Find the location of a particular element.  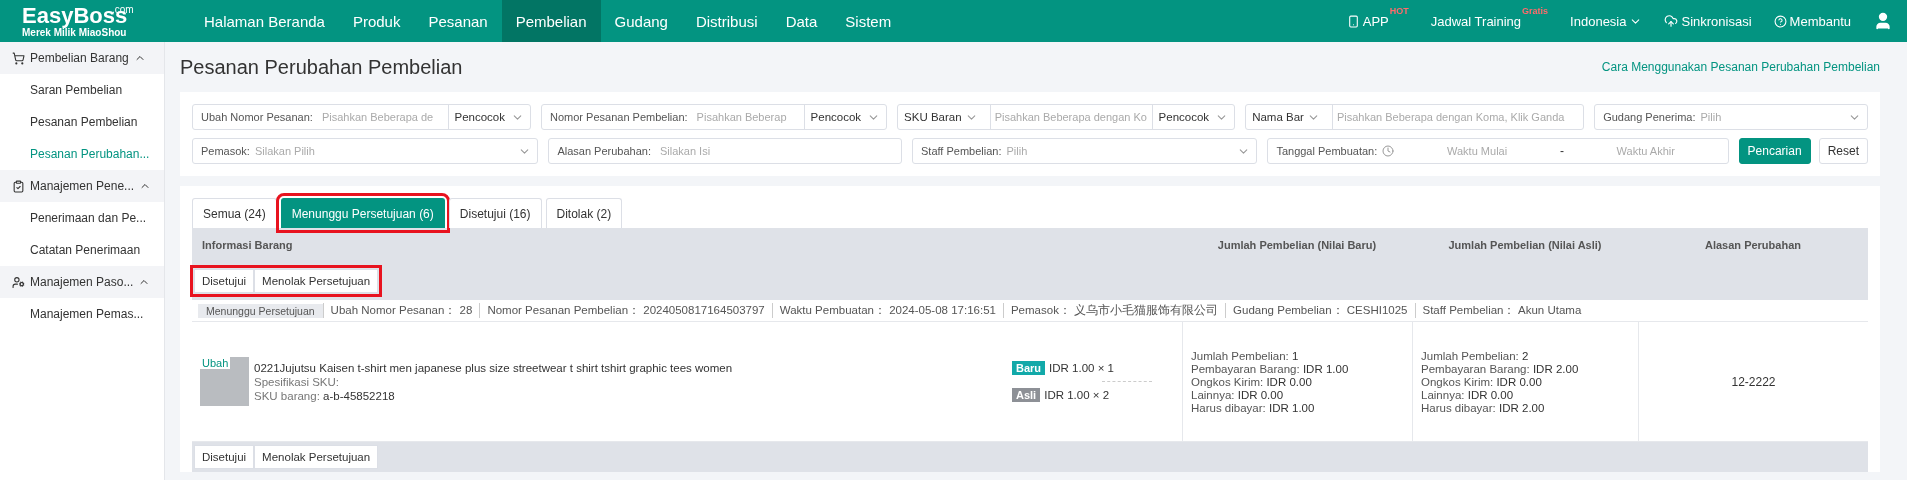

filter-field: Nama Bar Pisahkan Beberapa dengan Koma, Klik Ganda is located at coordinates (1415, 117).